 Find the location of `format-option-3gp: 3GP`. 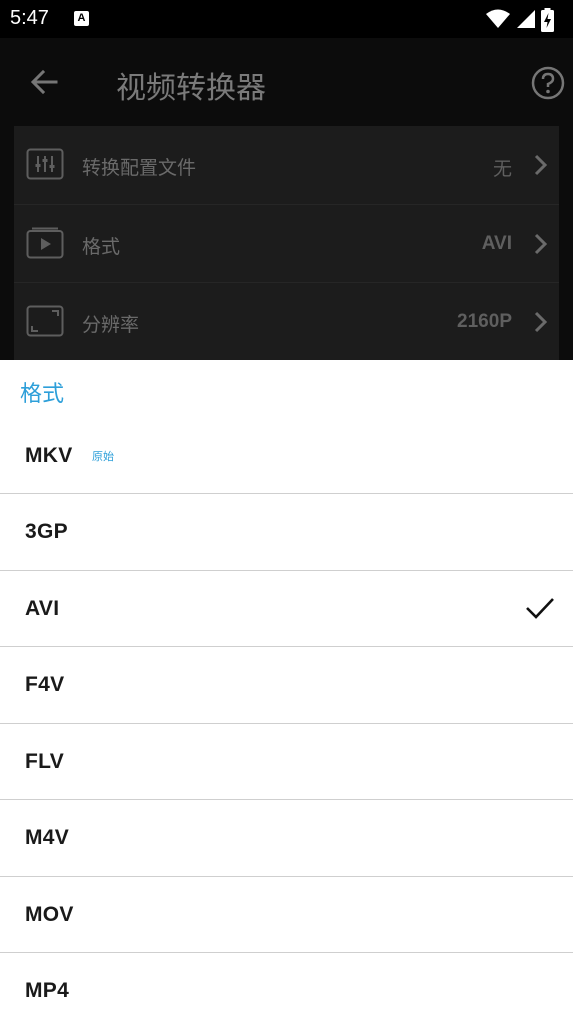

format-option-3gp: 3GP is located at coordinates (286, 532).